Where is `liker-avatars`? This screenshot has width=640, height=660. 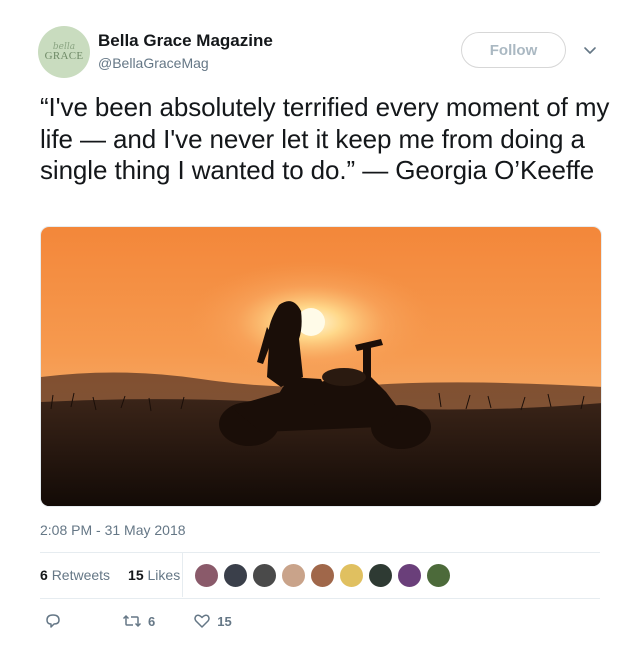
liker-avatars is located at coordinates (322, 575).